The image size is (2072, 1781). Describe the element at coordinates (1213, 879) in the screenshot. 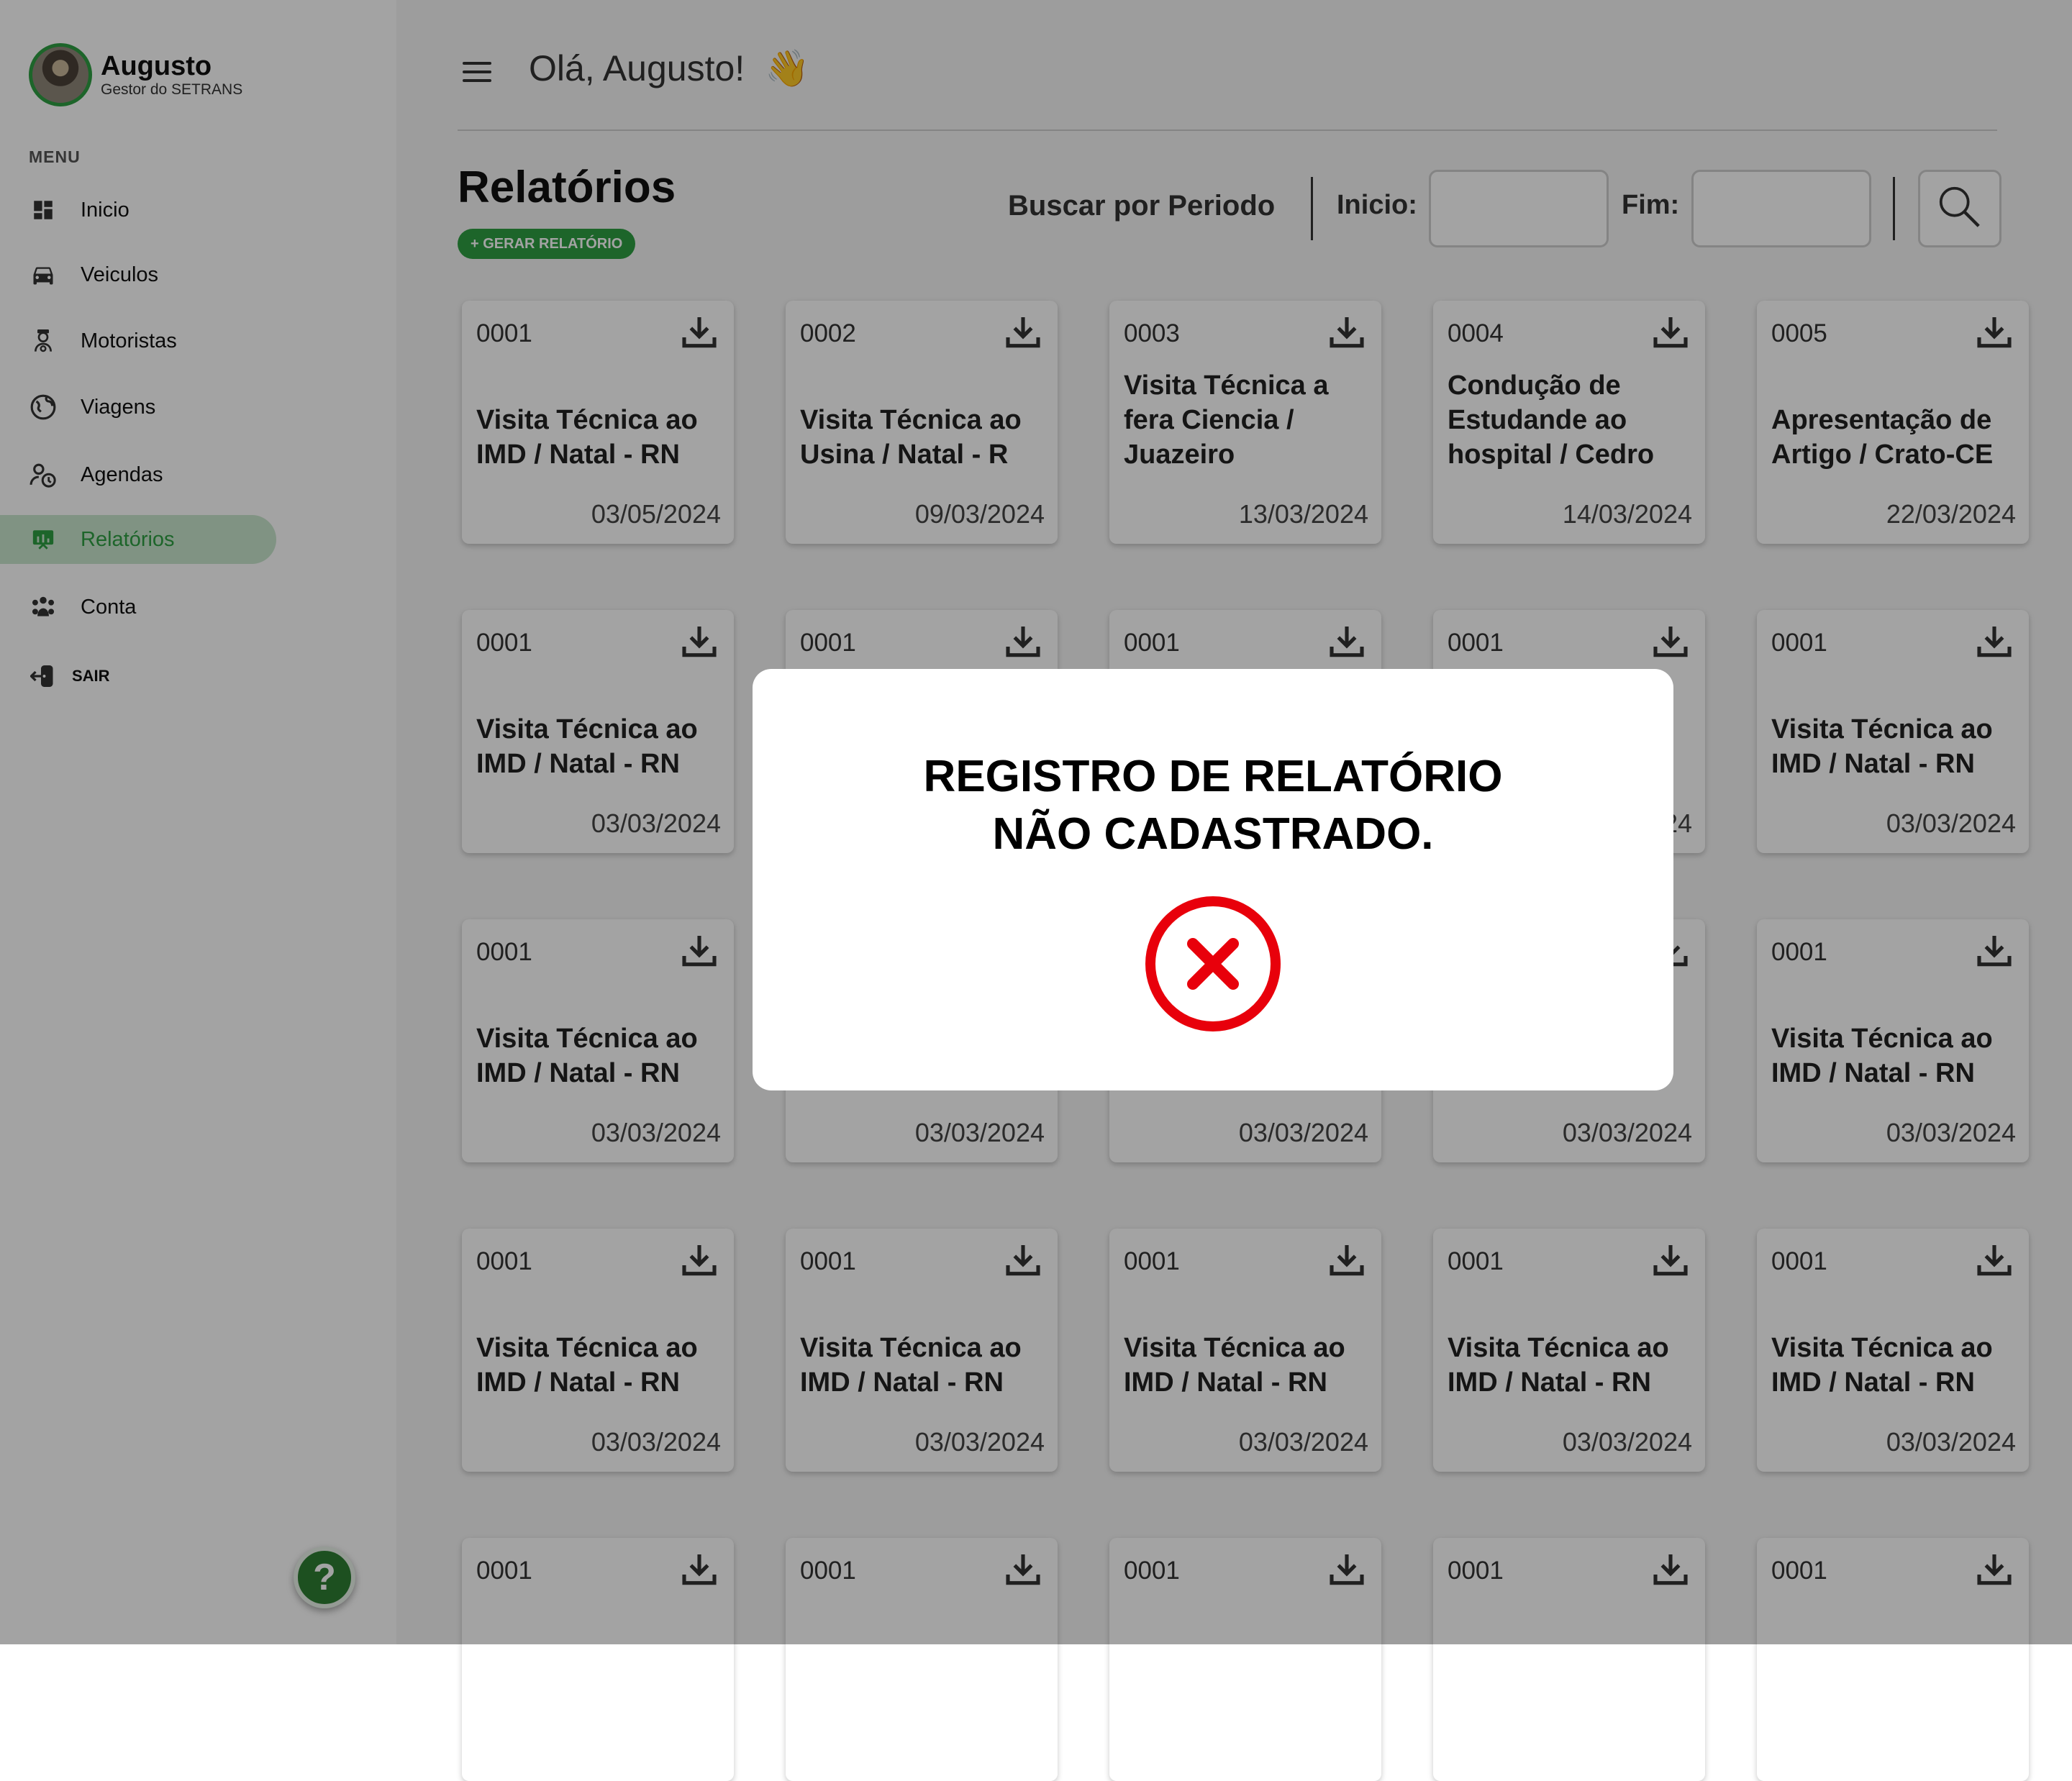

I see `error-modal: REGISTRO DE RELATÓRIO NÃO CADASTRADO.` at that location.